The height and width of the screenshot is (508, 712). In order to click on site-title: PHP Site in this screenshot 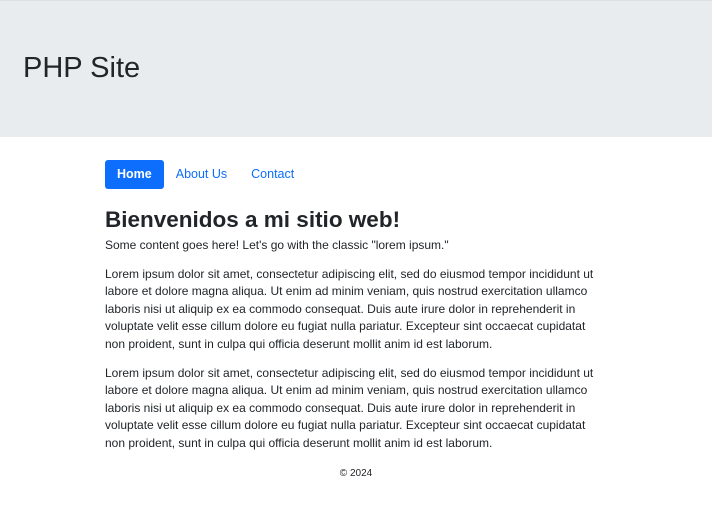, I will do `click(82, 68)`.